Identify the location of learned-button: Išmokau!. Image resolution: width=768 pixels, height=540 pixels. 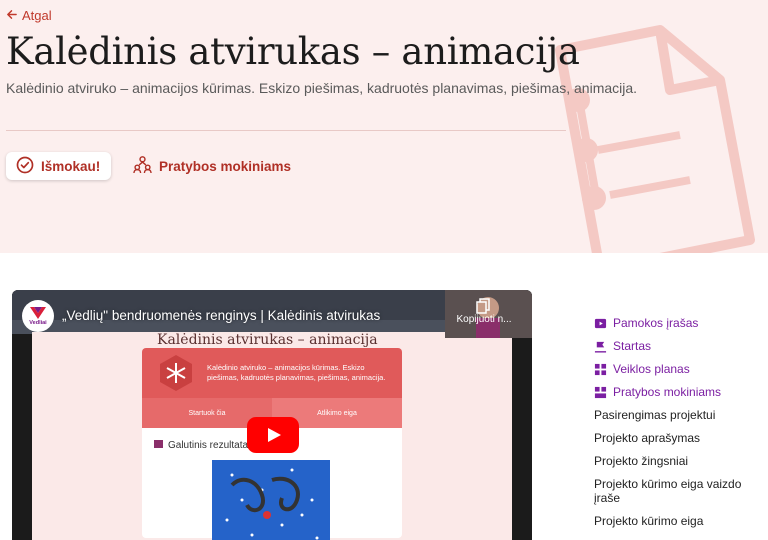
(59, 166).